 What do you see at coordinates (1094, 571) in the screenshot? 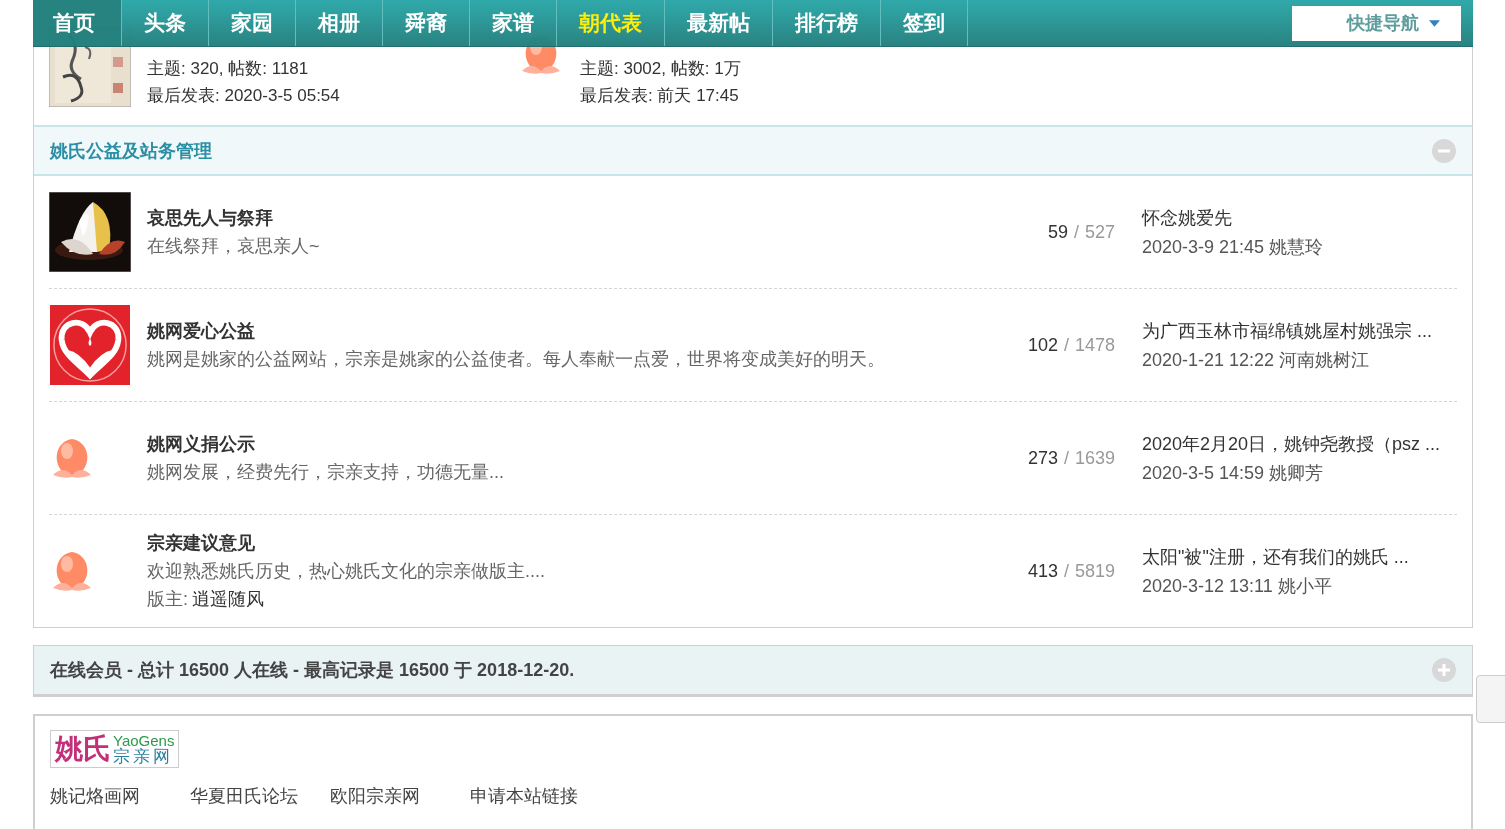
I see `post-count: 5819` at bounding box center [1094, 571].